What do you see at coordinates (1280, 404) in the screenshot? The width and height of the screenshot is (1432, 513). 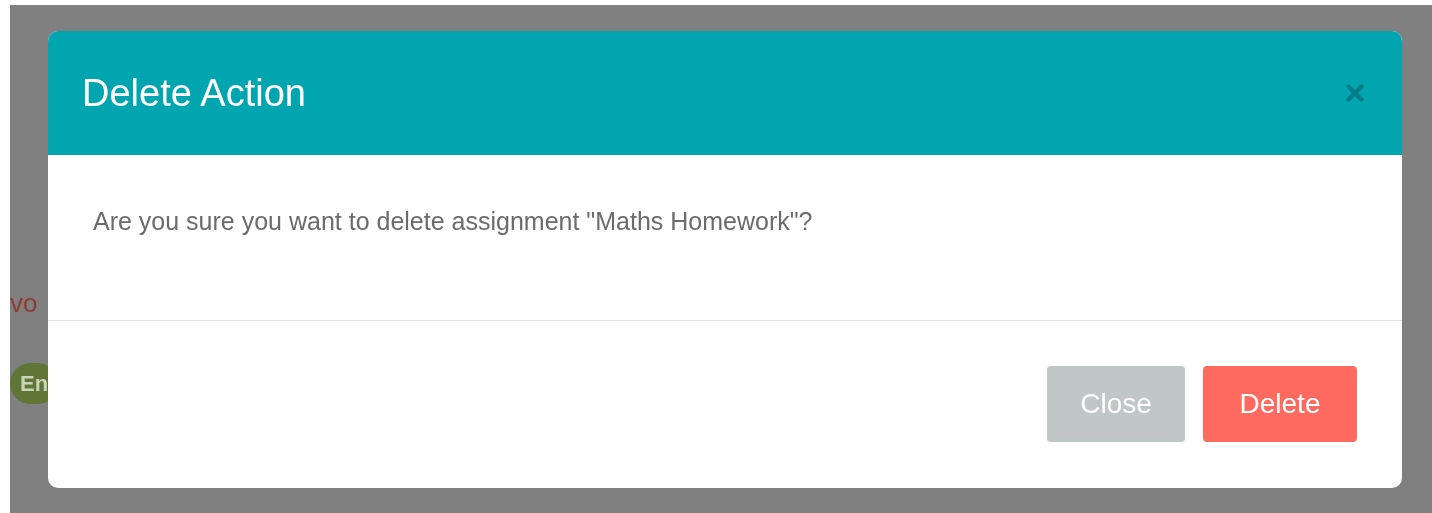 I see `delete-button: Delete` at bounding box center [1280, 404].